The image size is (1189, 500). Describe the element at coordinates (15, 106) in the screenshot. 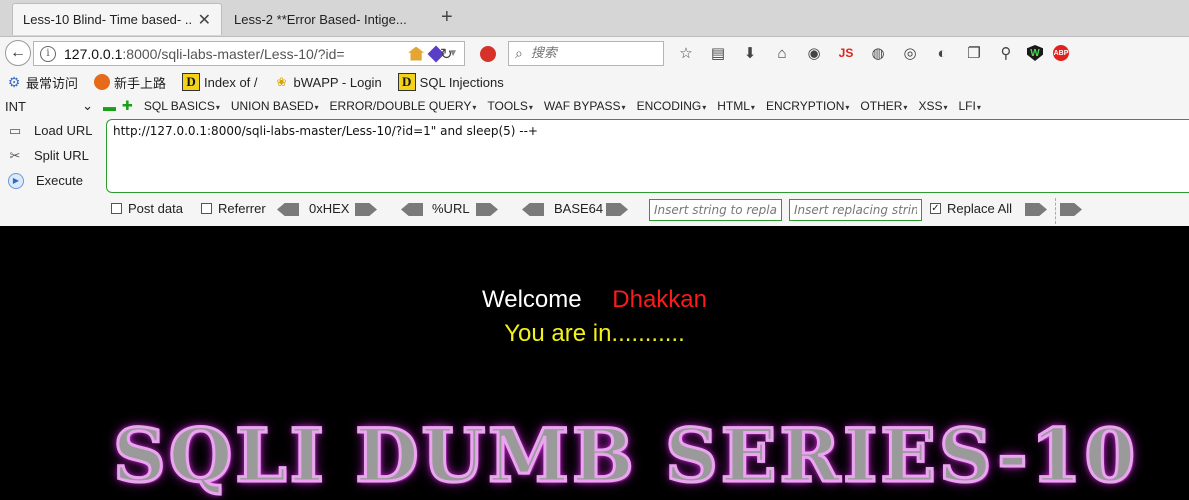

I see `type-select-value: INT` at that location.